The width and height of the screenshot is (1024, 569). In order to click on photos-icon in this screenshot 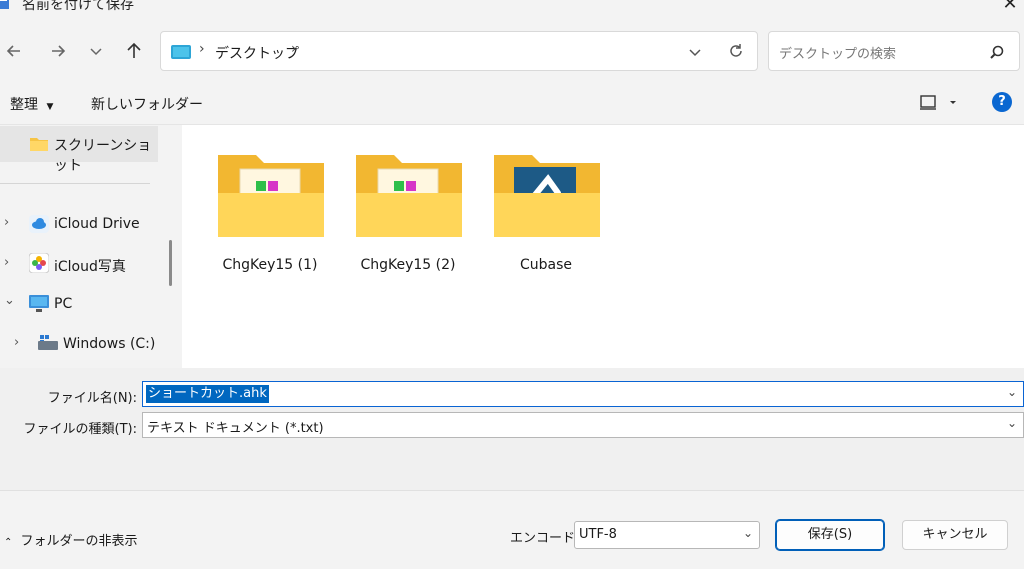, I will do `click(39, 263)`.